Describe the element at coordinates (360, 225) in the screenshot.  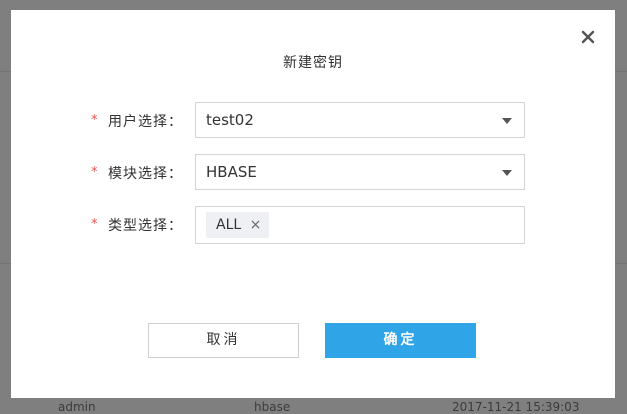
I see `type-multi-select: ALL ×` at that location.